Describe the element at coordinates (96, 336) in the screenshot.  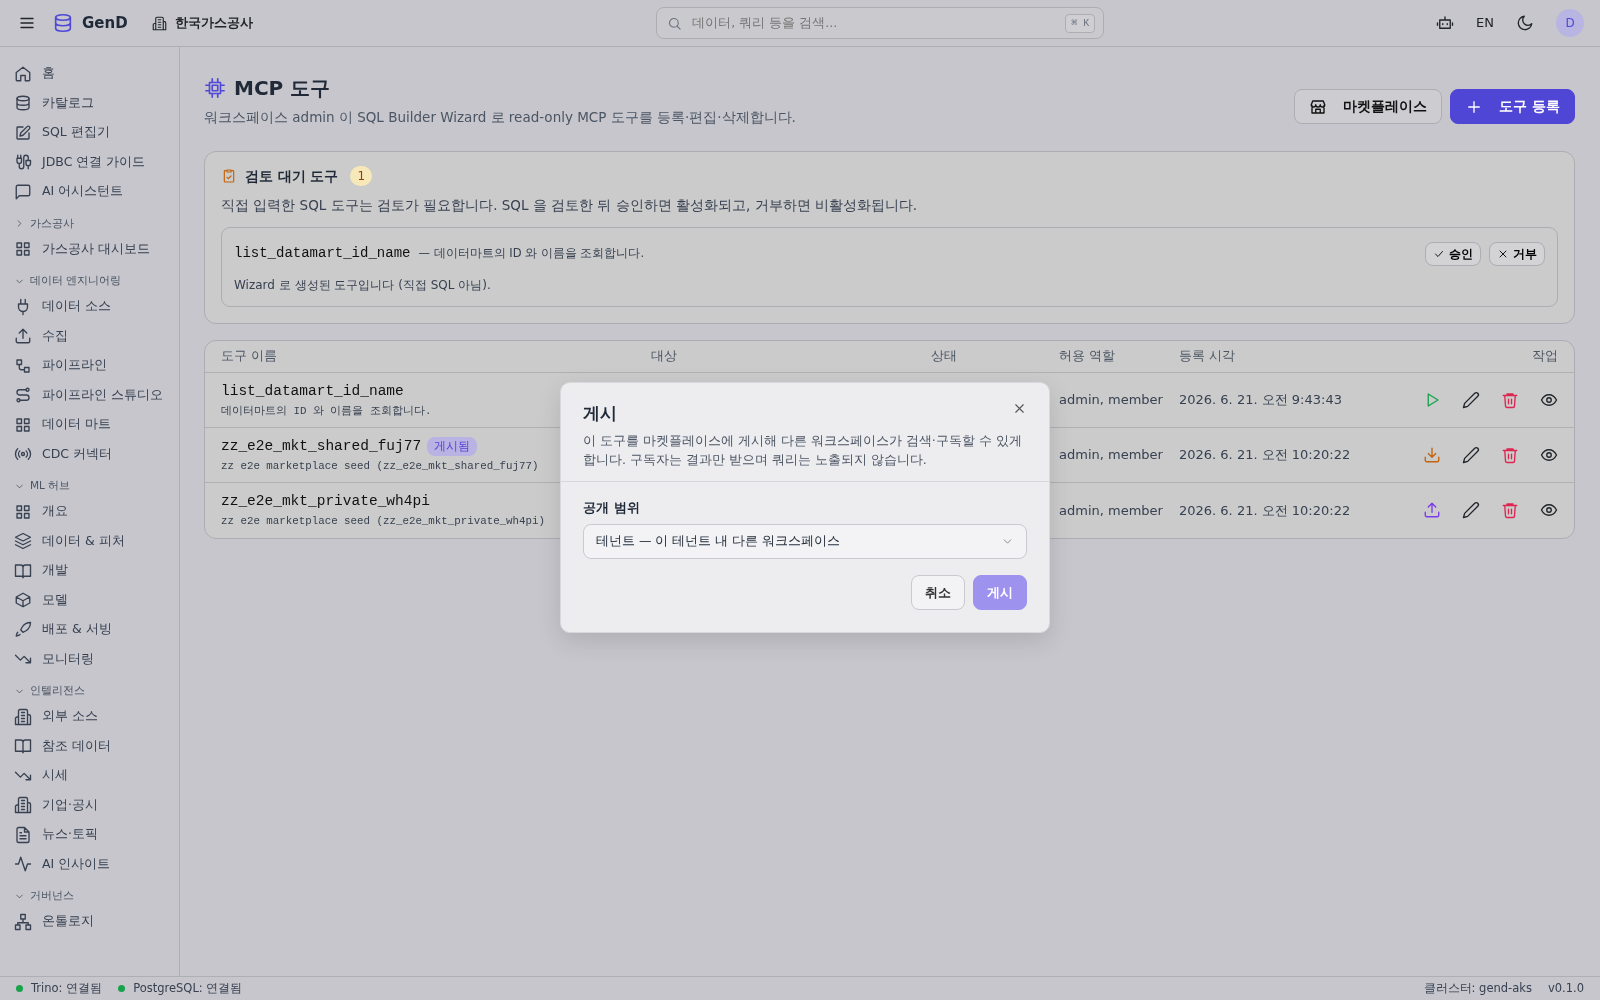
I see `sidebar-item: 수집` at that location.